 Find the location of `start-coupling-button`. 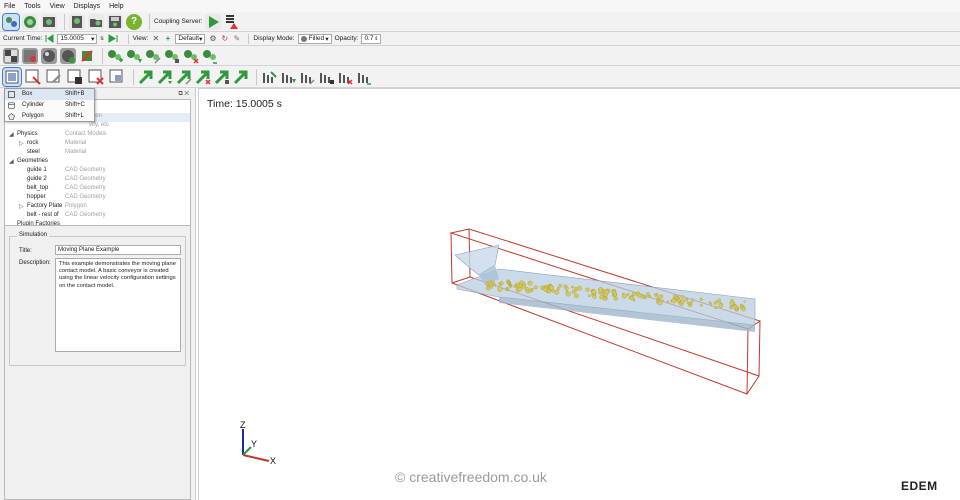

start-coupling-button is located at coordinates (213, 21).